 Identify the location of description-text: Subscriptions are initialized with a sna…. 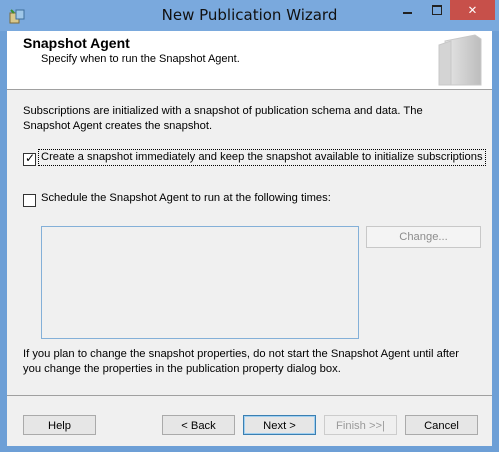
(223, 118).